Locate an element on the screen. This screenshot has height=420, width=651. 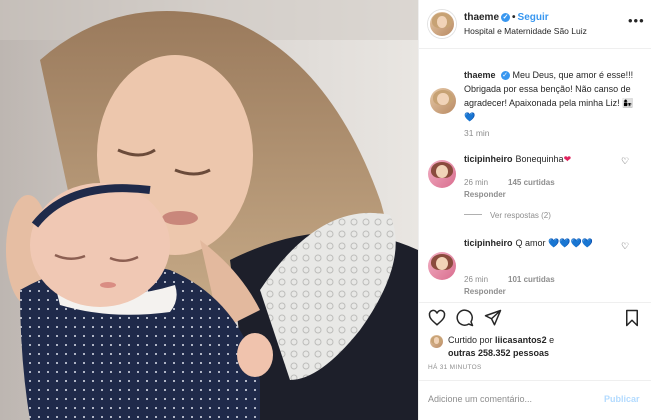
comment-text: Bonequinha is located at coordinates (539, 159).